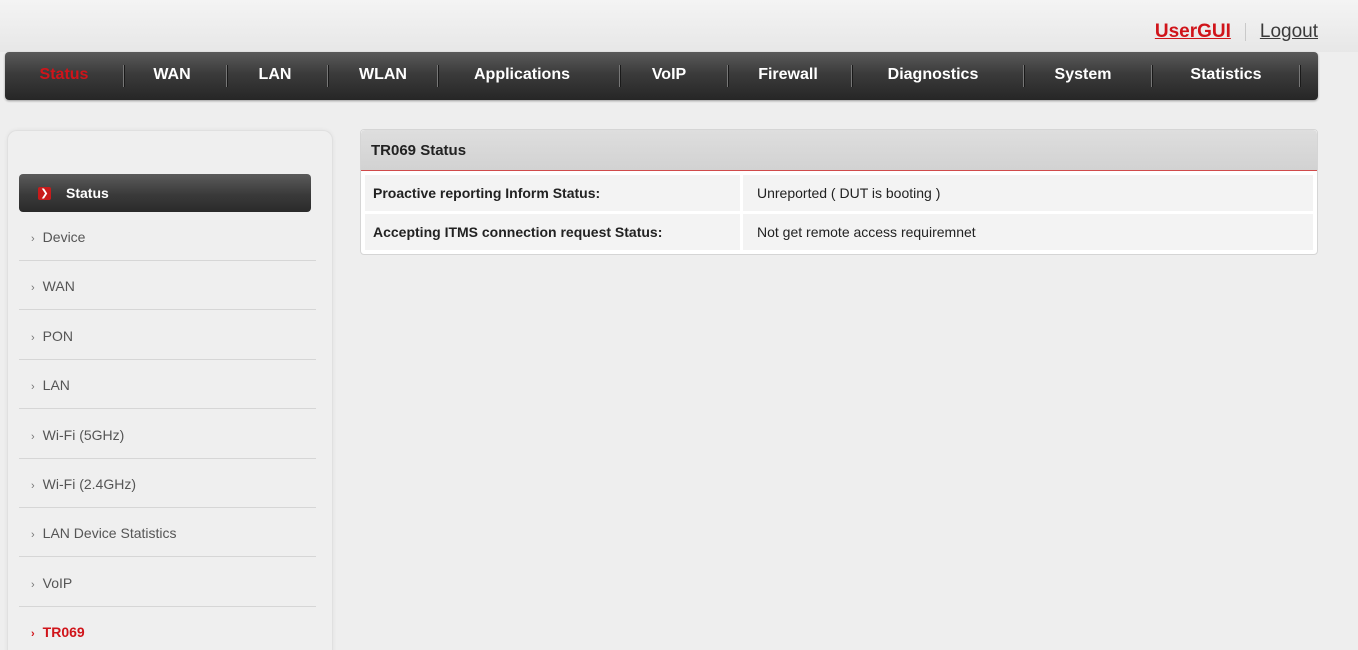 The height and width of the screenshot is (650, 1358). I want to click on sidebar-item-lan-device-statistics: › LAN Device Statistics, so click(167, 532).